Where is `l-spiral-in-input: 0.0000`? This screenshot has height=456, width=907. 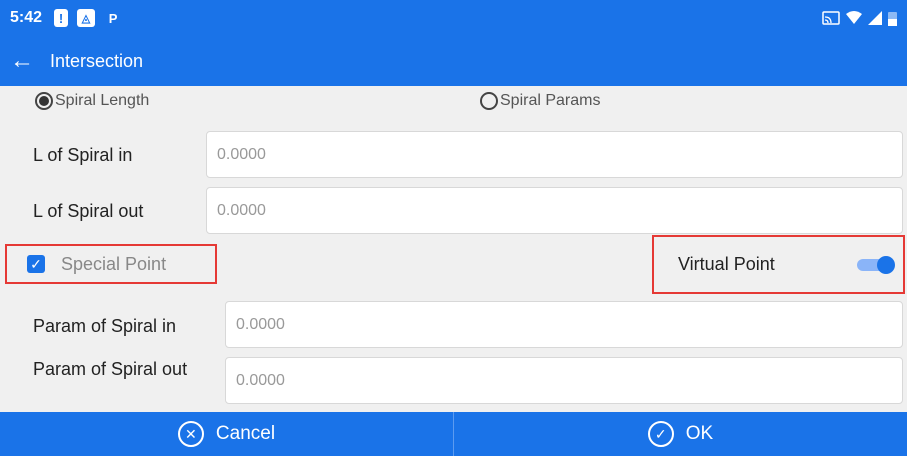 l-spiral-in-input: 0.0000 is located at coordinates (554, 154).